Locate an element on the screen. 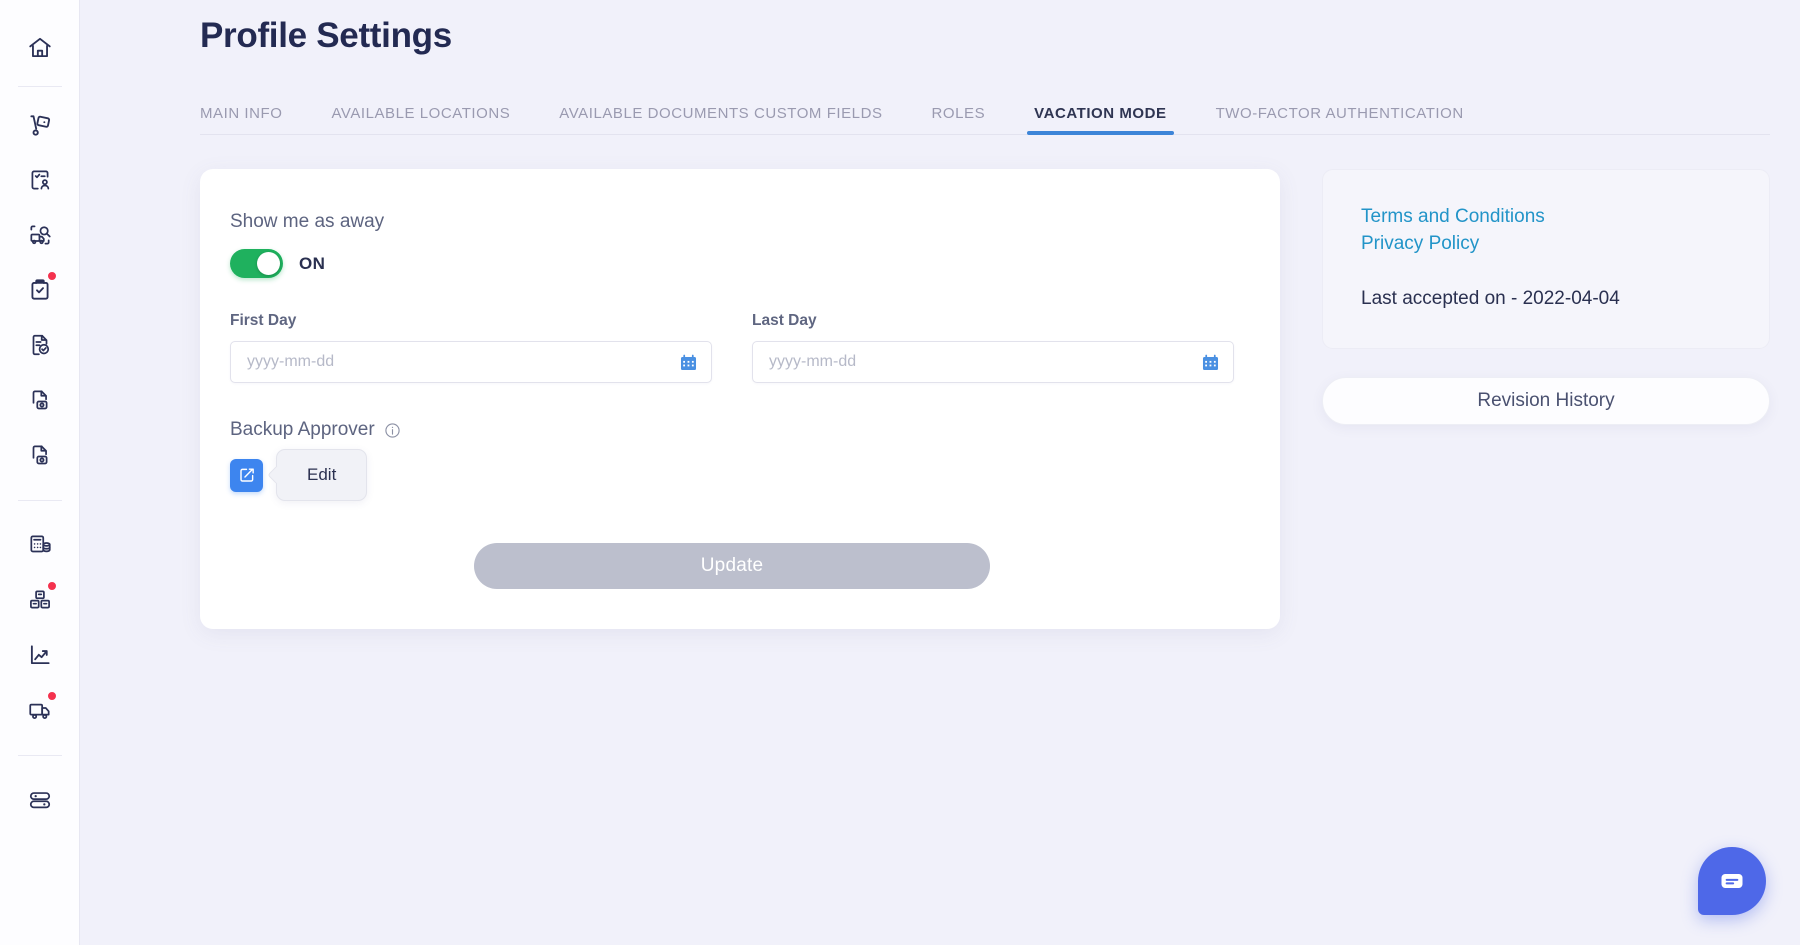 Image resolution: width=1800 pixels, height=945 pixels. update-button-wrapper: Update is located at coordinates (732, 566).